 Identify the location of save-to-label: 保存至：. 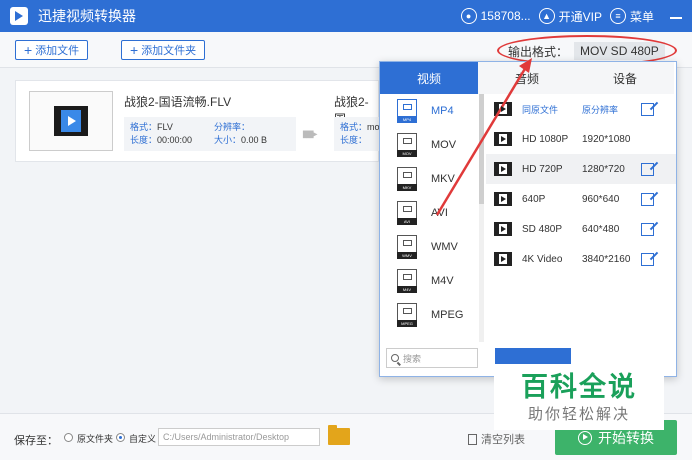
(36, 441).